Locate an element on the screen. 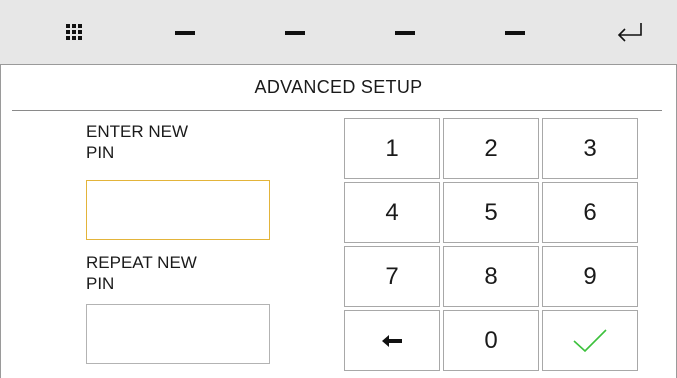  key-label: 3 is located at coordinates (590, 148).